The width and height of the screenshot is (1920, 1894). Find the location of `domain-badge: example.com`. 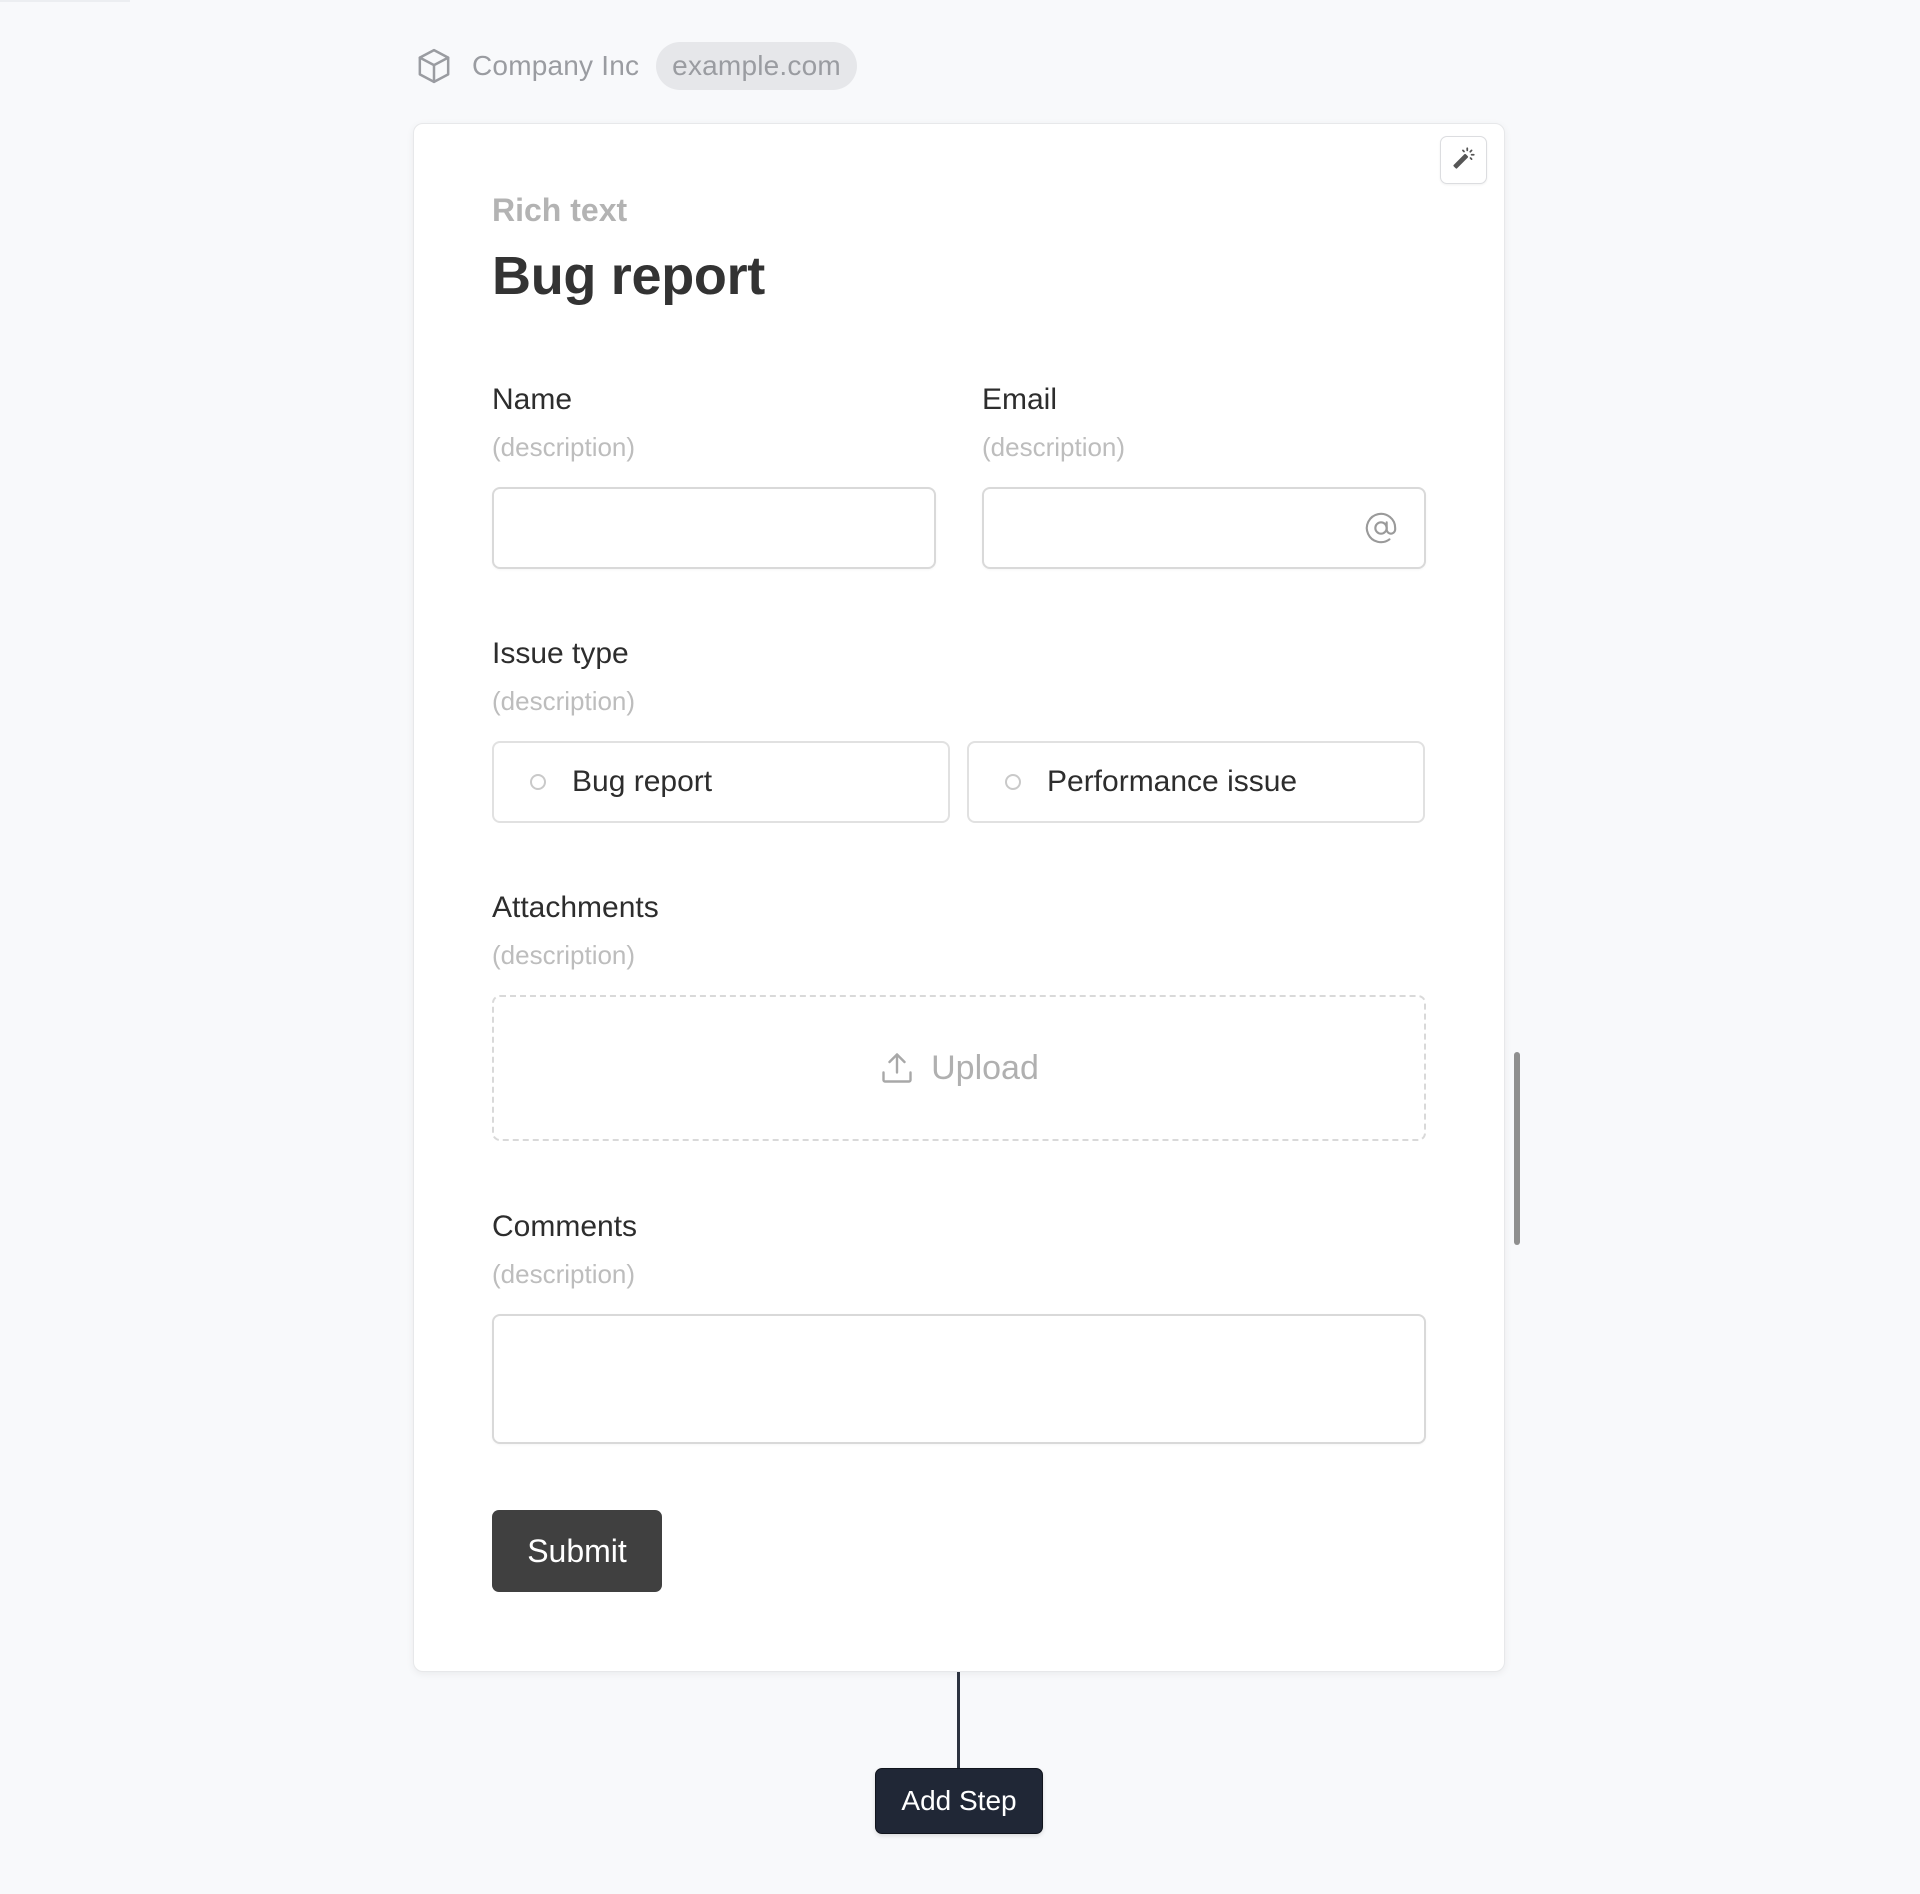

domain-badge: example.com is located at coordinates (756, 66).